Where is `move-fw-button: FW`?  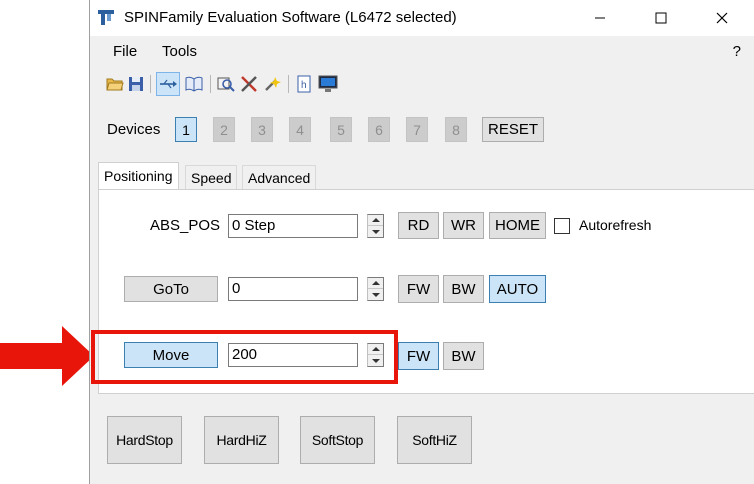
move-fw-button: FW is located at coordinates (418, 356).